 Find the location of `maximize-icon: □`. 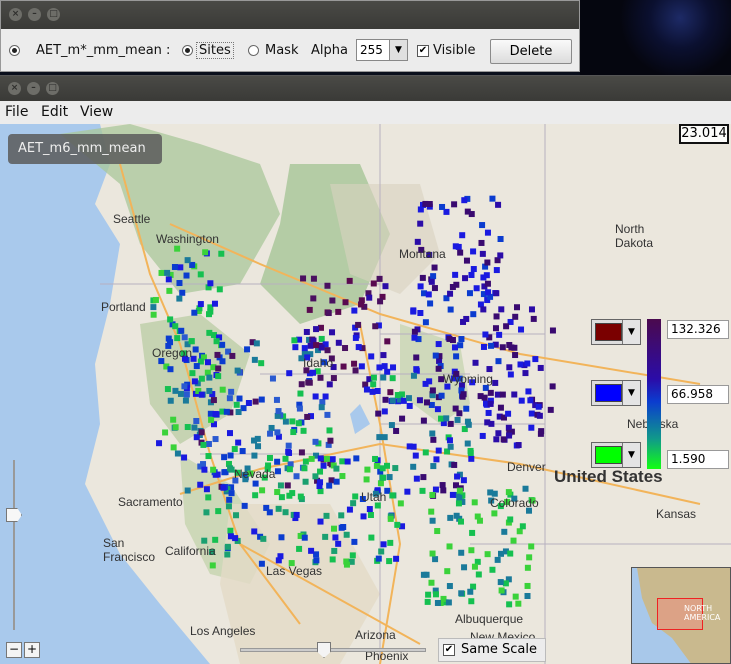

maximize-icon: □ is located at coordinates (53, 14).